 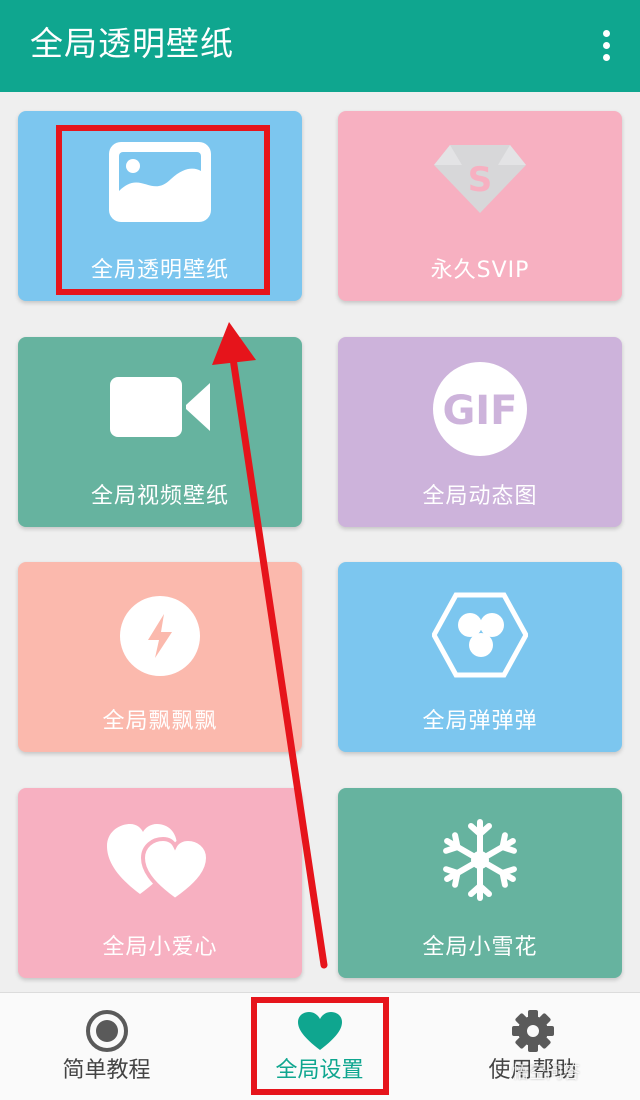 I want to click on watermark: 悟空问答, so click(x=546, y=1073).